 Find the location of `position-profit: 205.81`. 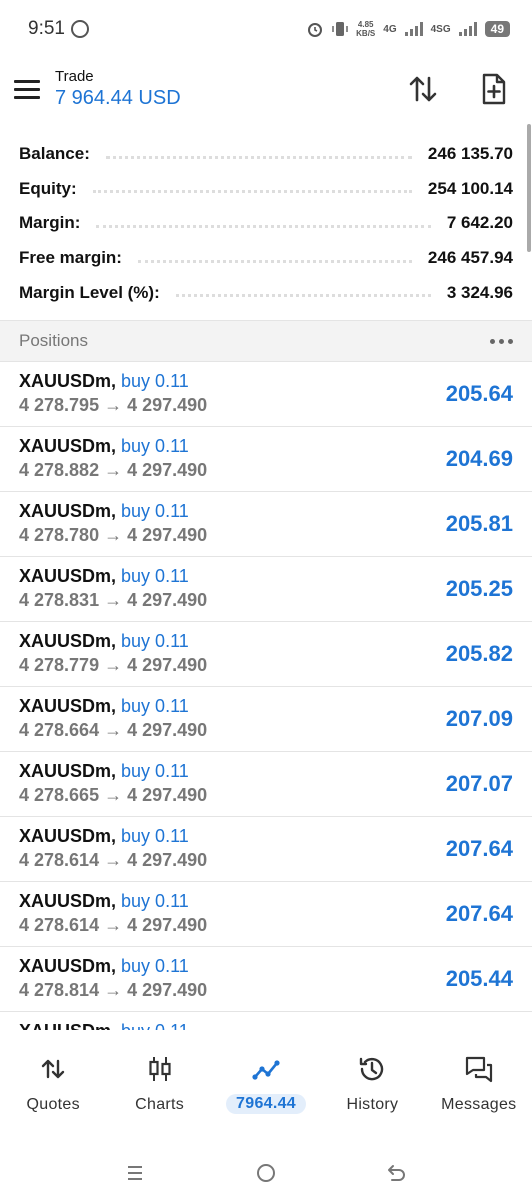

position-profit: 205.81 is located at coordinates (479, 523).